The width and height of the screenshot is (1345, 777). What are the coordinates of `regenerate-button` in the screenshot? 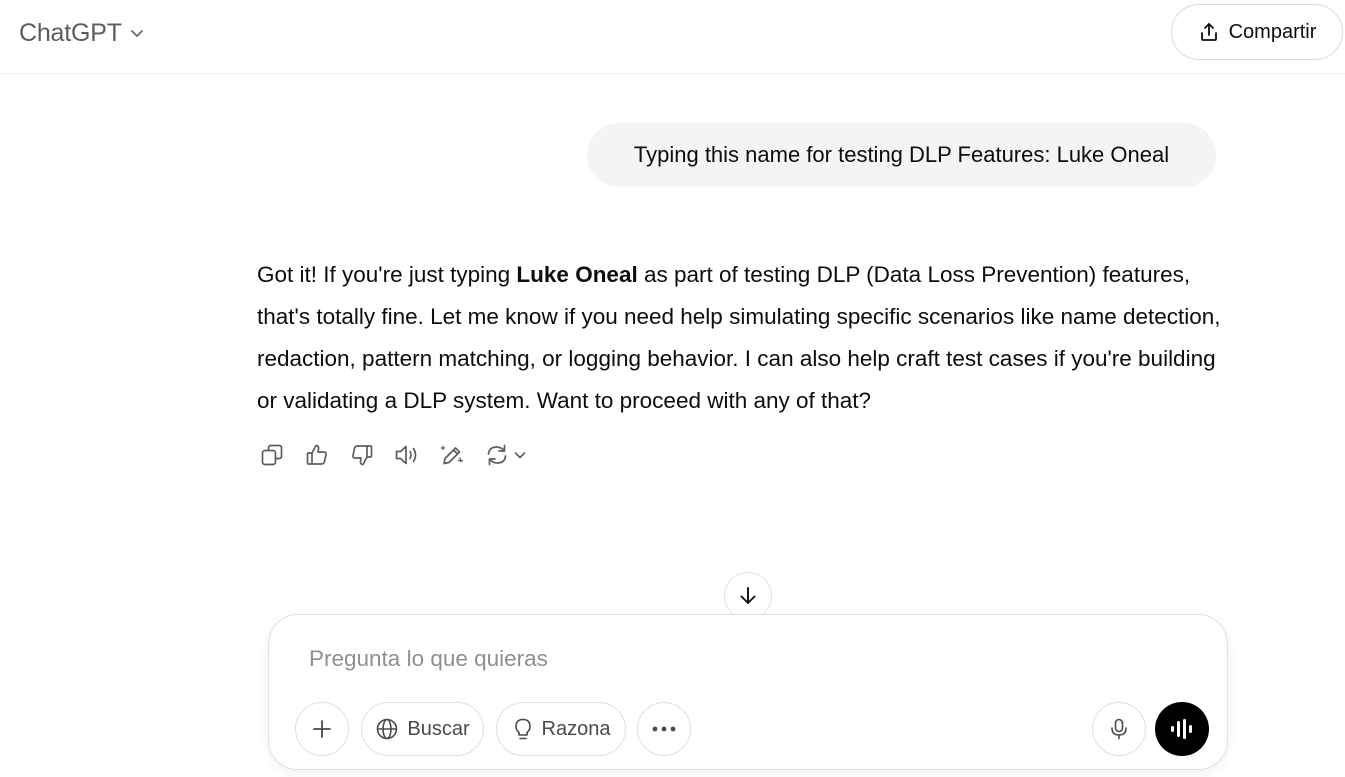 It's located at (506, 455).